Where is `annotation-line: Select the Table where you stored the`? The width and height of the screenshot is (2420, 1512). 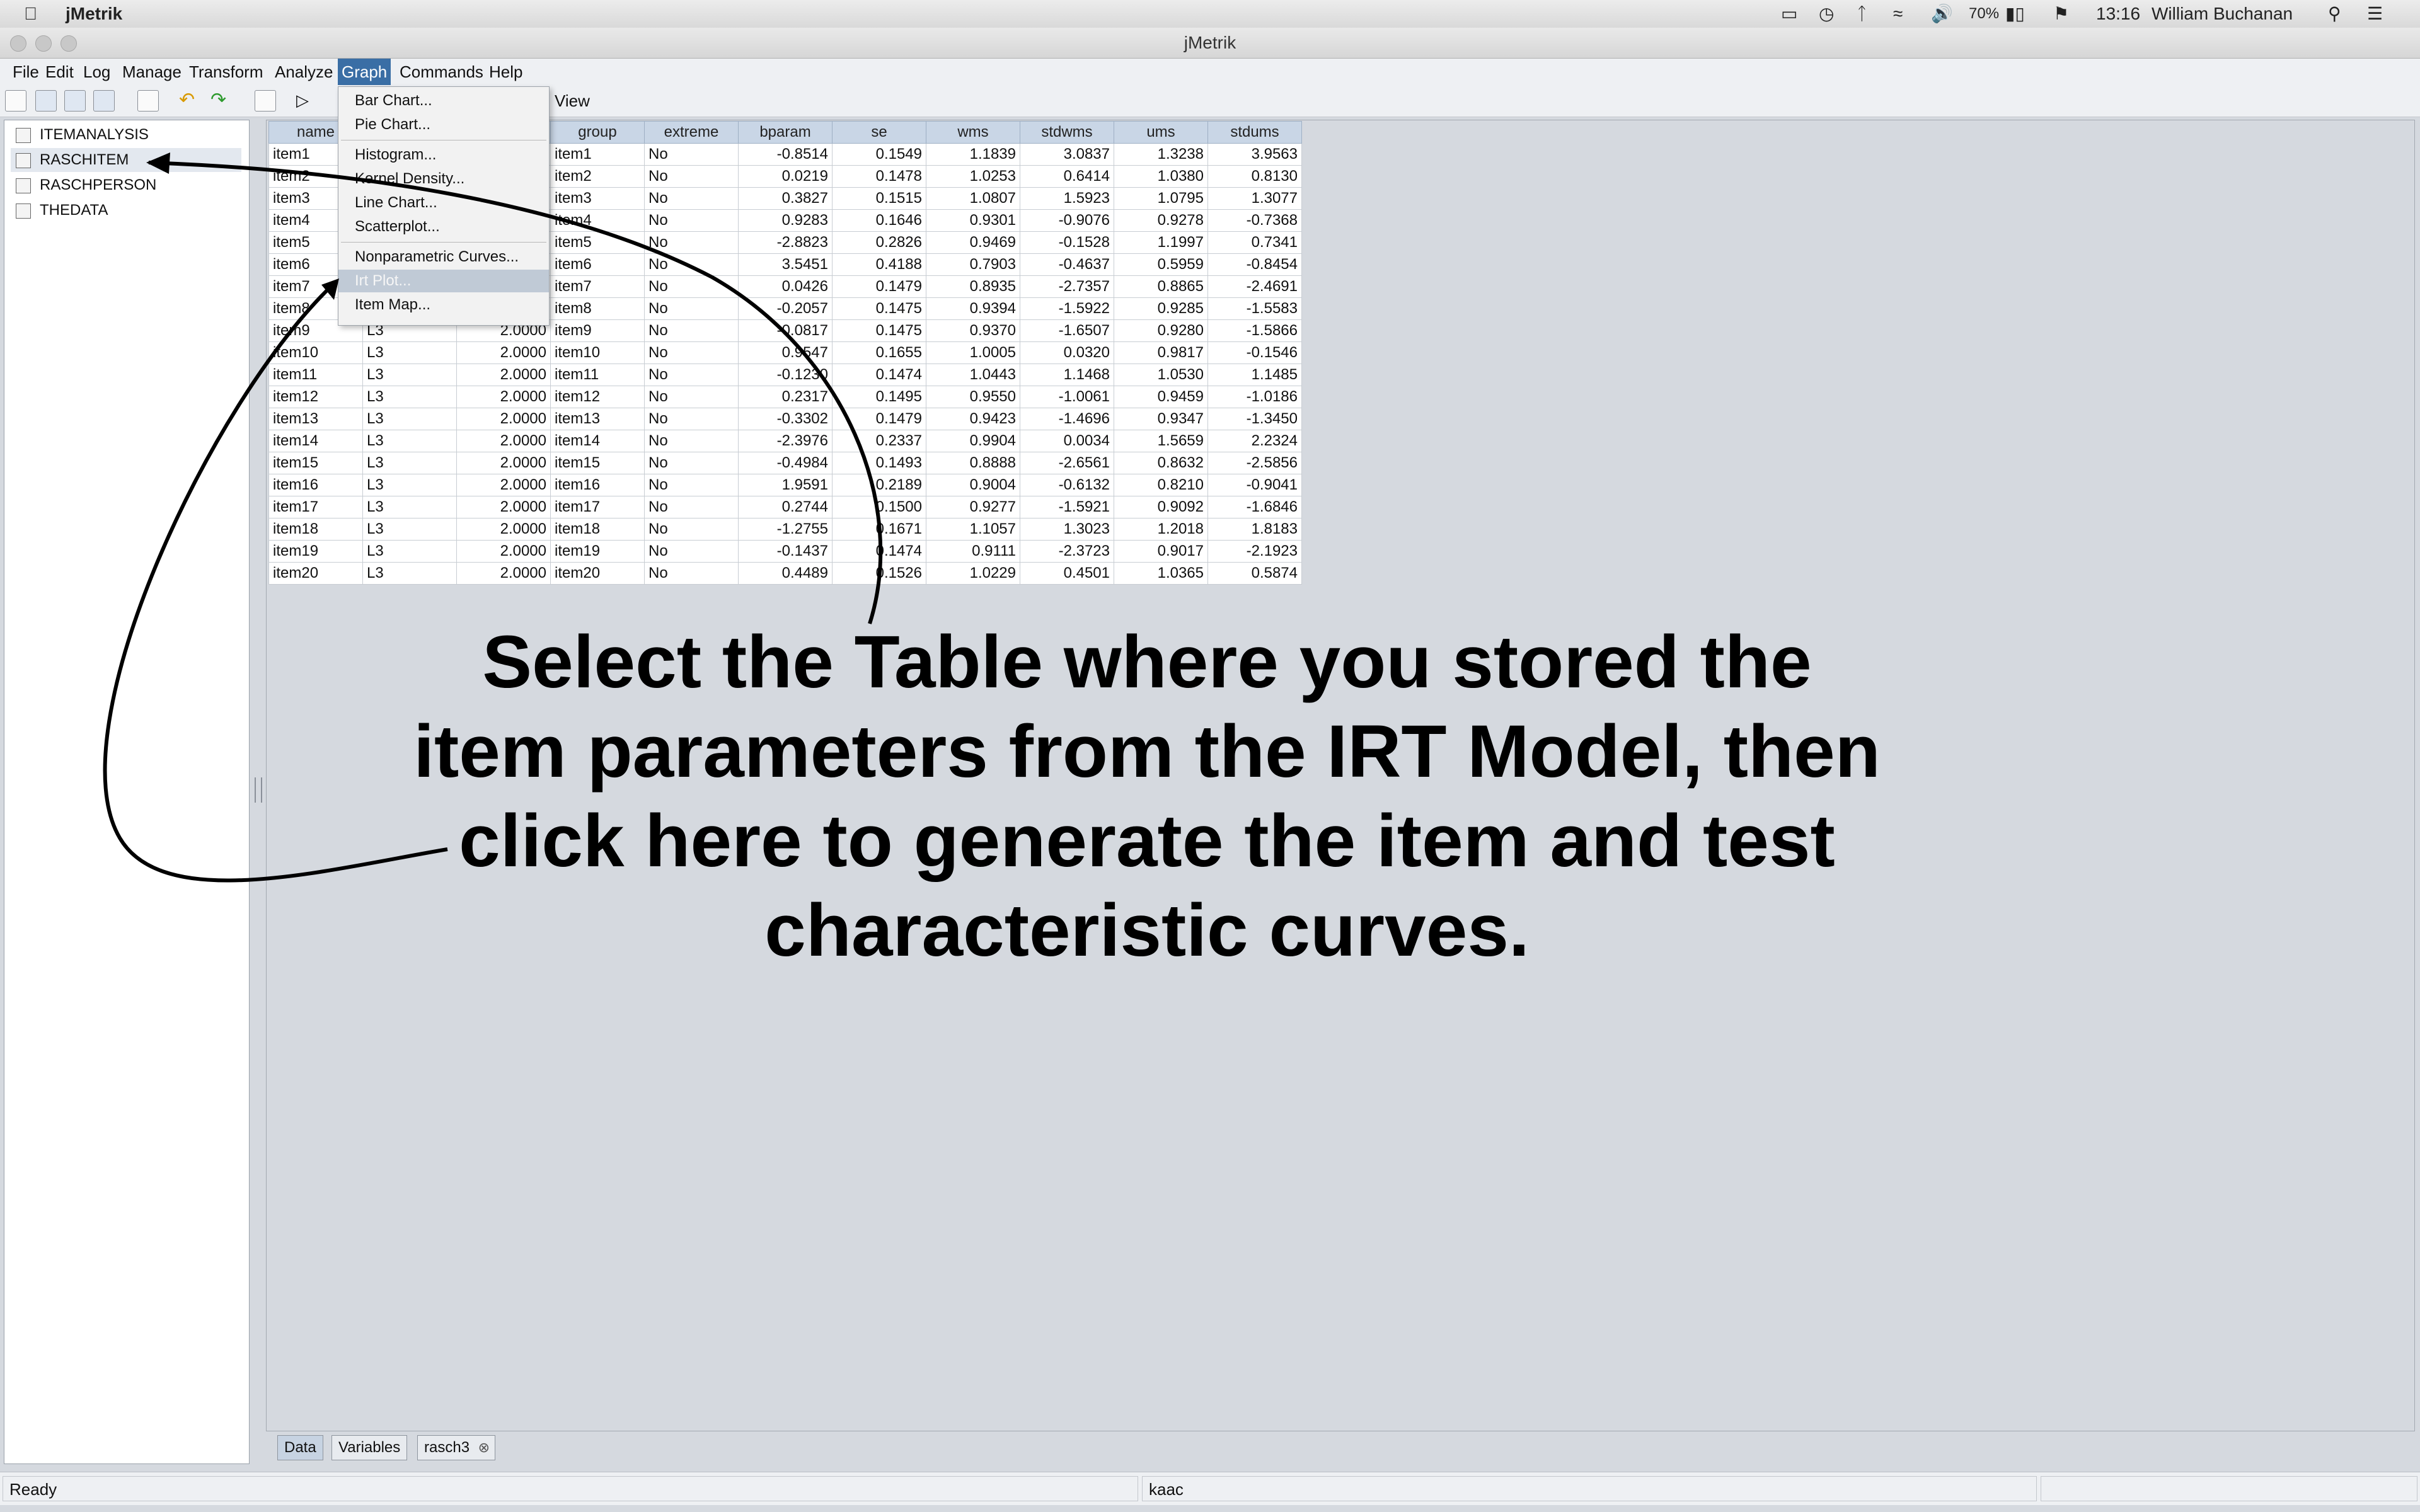
annotation-line: Select the Table where you stored the is located at coordinates (1147, 662).